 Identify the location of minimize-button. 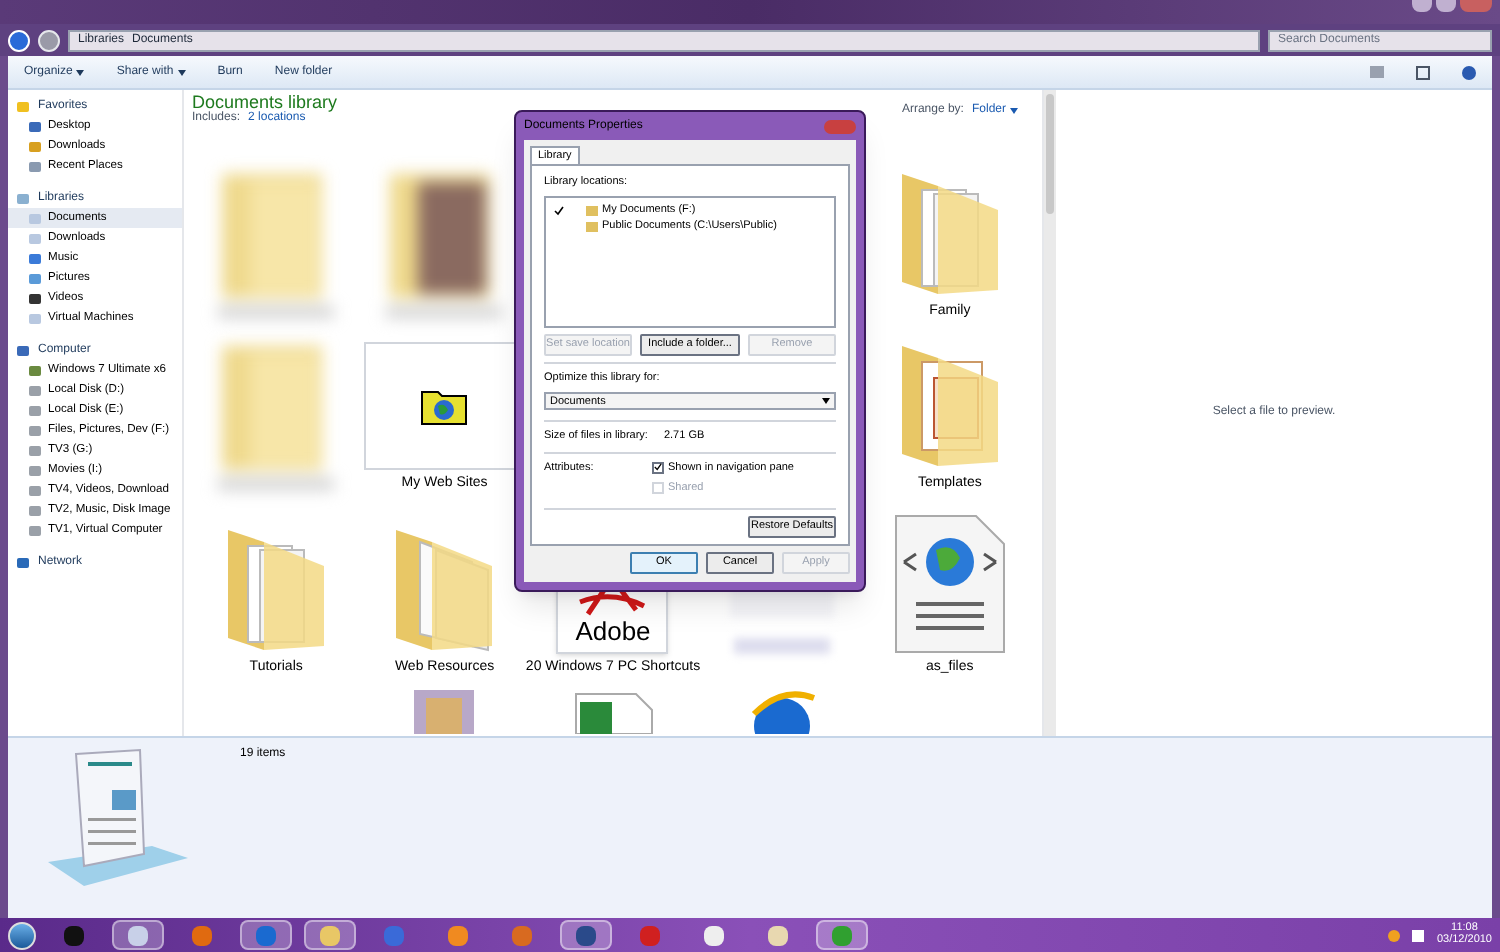
(1422, 6).